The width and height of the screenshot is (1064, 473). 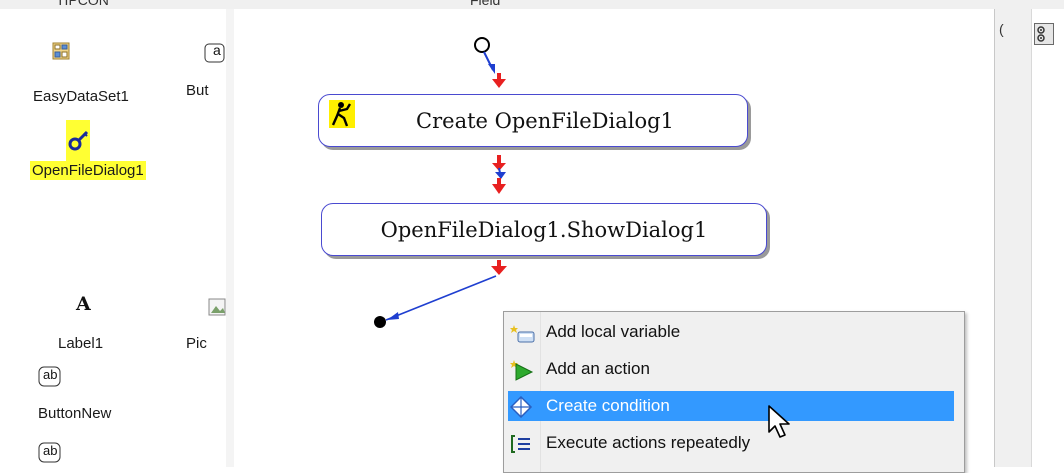 I want to click on end-point, so click(x=380, y=322).